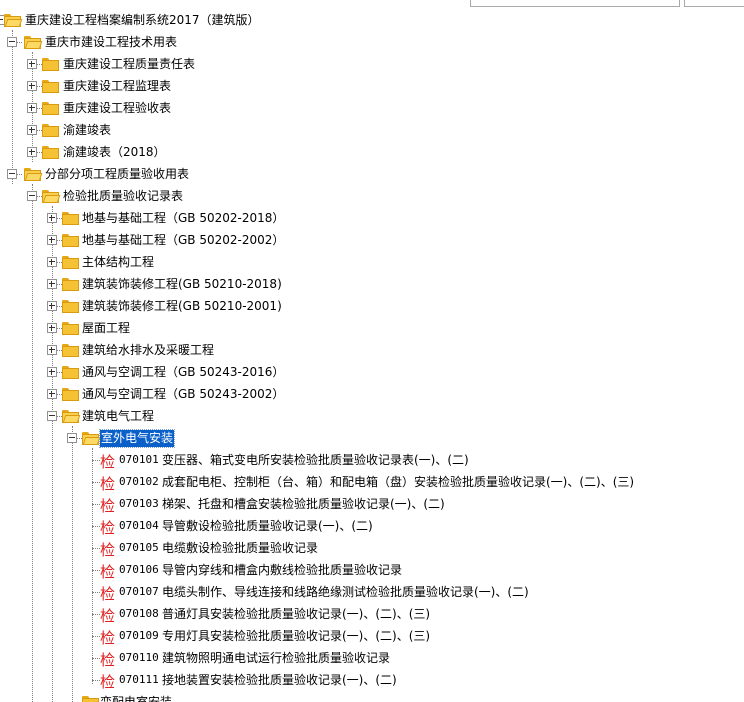 The height and width of the screenshot is (702, 744). Describe the element at coordinates (282, 570) in the screenshot. I see `record-name: 导管内穿线和槽盒内敷线检验批质量验收记录` at that location.